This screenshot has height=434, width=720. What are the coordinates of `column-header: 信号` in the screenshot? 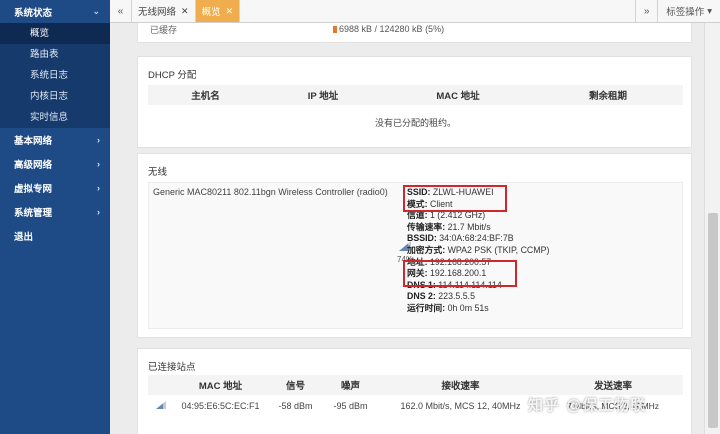 It's located at (295, 385).